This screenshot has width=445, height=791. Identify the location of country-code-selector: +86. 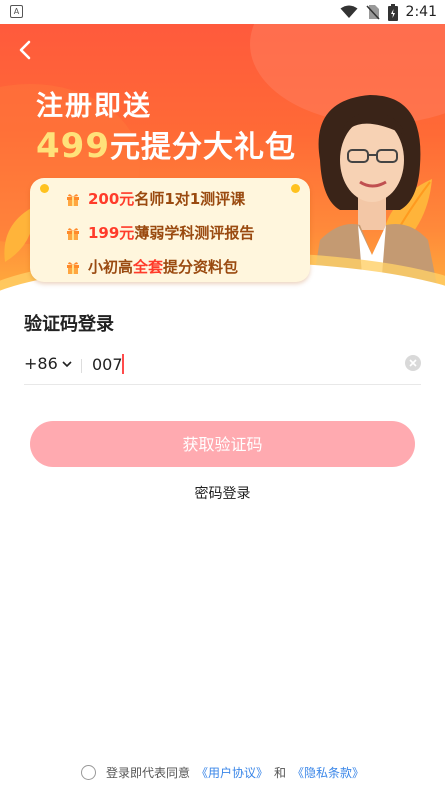
(48, 363).